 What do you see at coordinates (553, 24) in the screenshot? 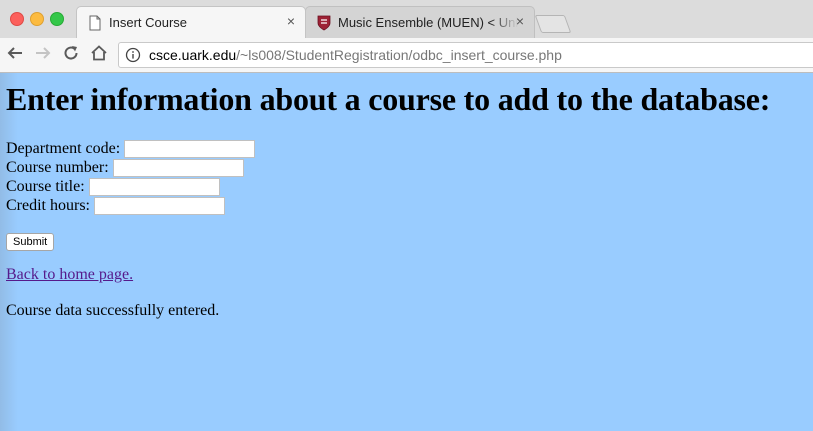
I see `new-tab-button` at bounding box center [553, 24].